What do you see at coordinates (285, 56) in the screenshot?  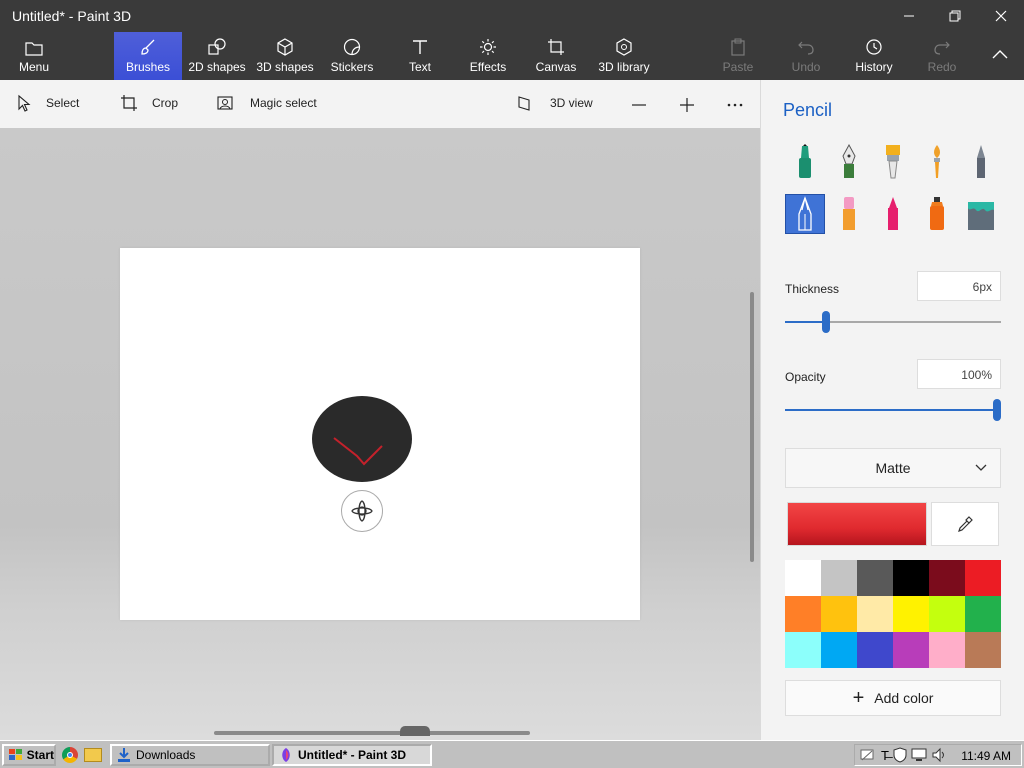 I see `tab-3d-shapes: 3D shapes` at bounding box center [285, 56].